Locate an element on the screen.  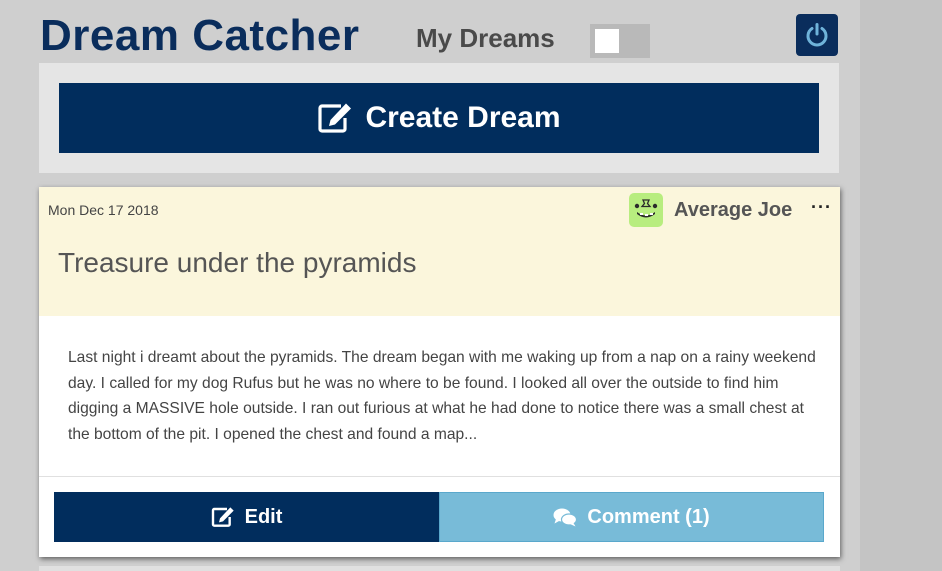
create-dream-label: Create Dream is located at coordinates (463, 117).